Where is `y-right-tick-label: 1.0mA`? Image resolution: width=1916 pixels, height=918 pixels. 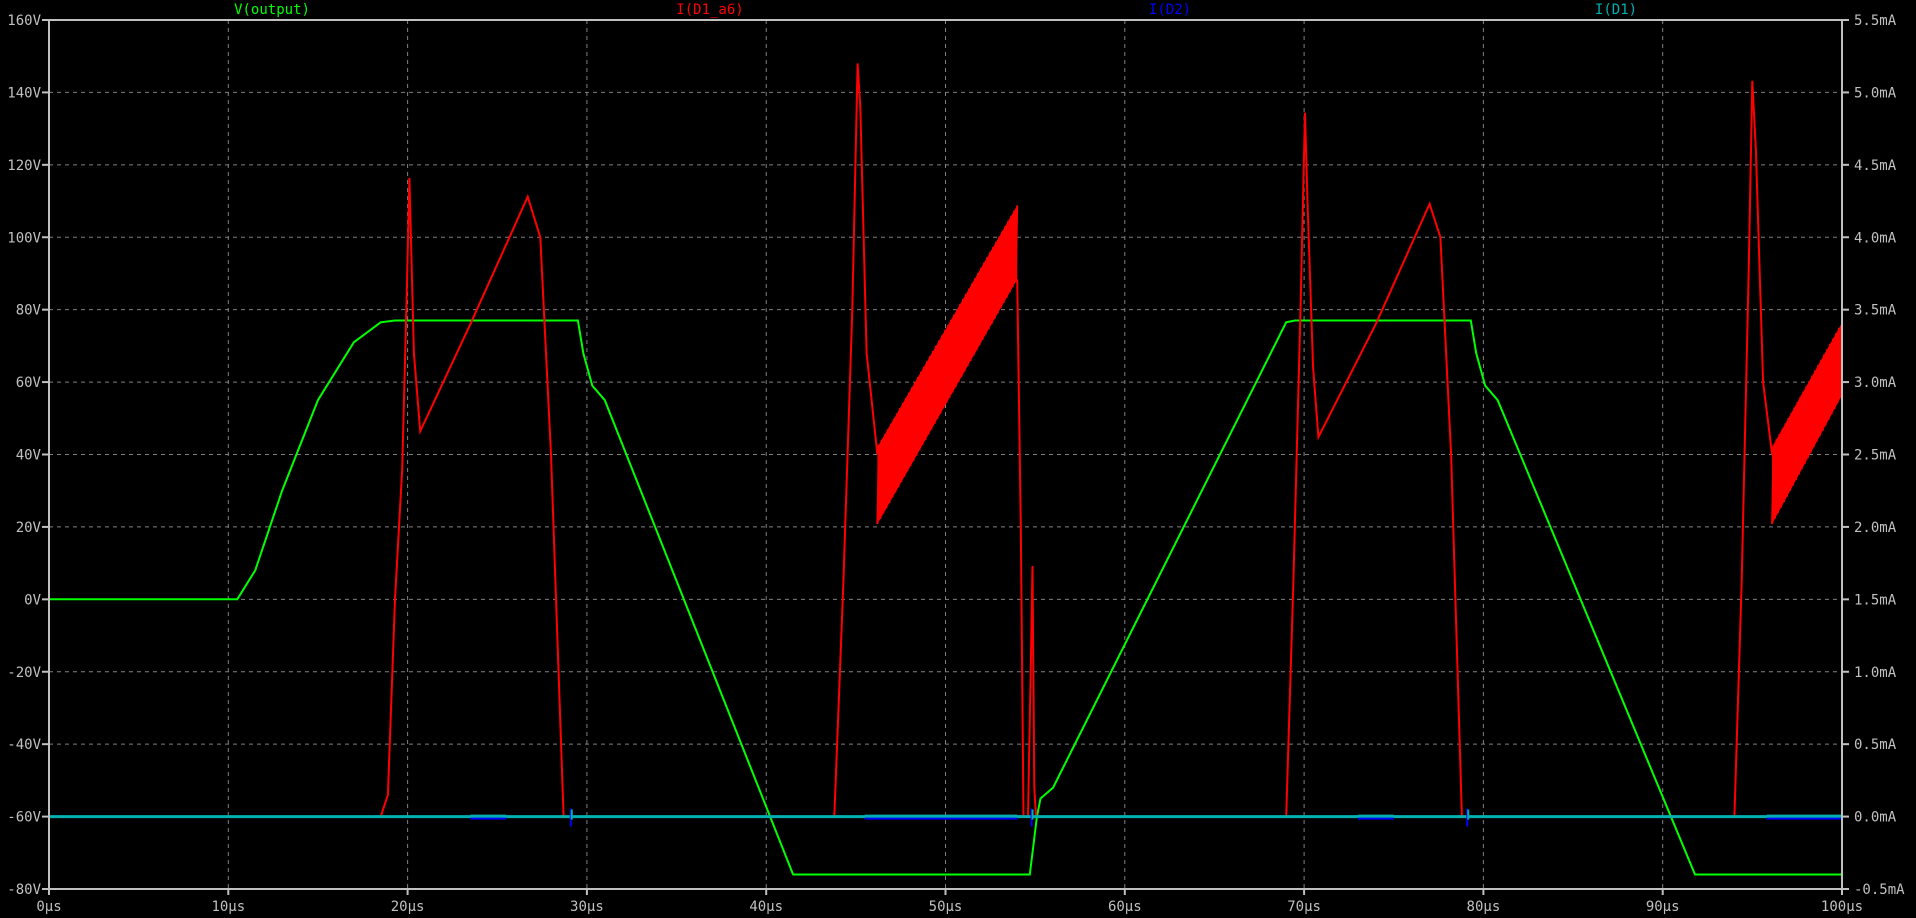 y-right-tick-label: 1.0mA is located at coordinates (1875, 673).